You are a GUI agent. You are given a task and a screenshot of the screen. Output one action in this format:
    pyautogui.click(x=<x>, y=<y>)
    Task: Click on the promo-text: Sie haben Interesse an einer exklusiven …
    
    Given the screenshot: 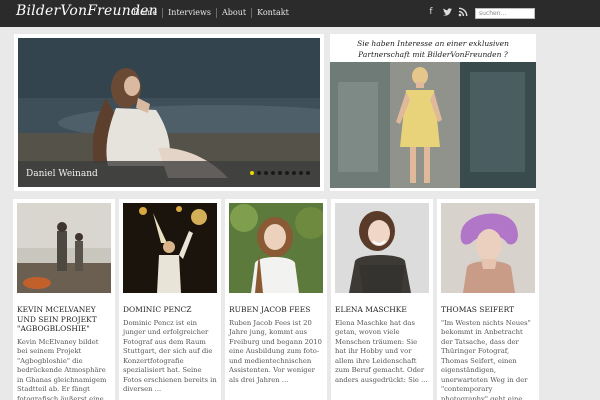 What is the action you would take?
    pyautogui.click(x=433, y=49)
    